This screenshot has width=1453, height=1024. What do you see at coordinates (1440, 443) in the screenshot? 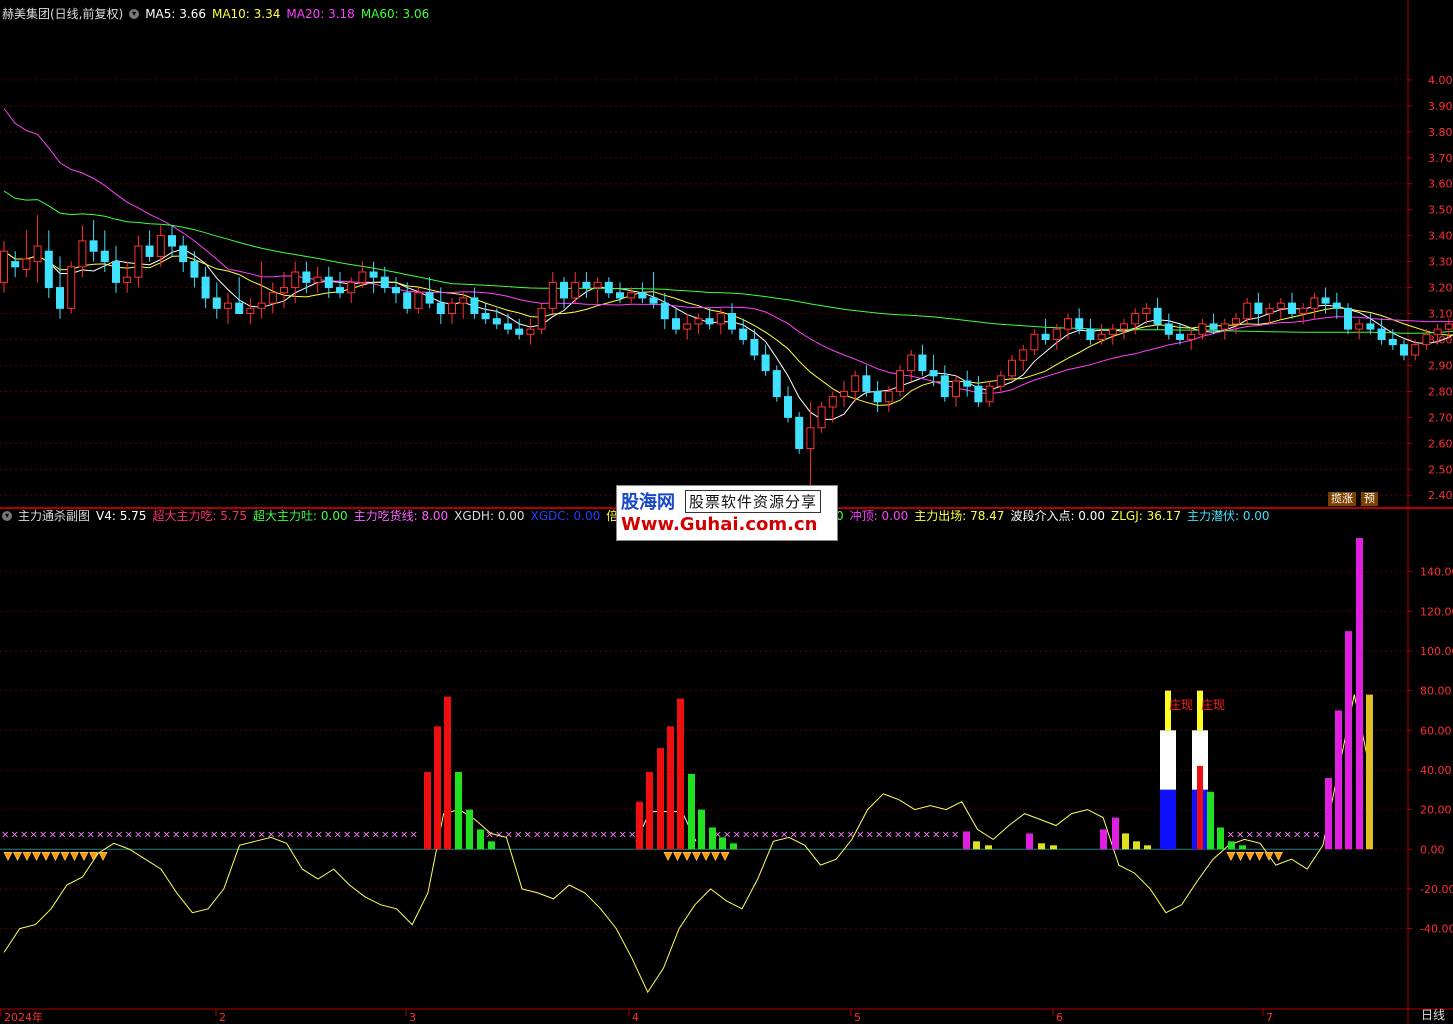
I see `price-tick-label: 2.60` at bounding box center [1440, 443].